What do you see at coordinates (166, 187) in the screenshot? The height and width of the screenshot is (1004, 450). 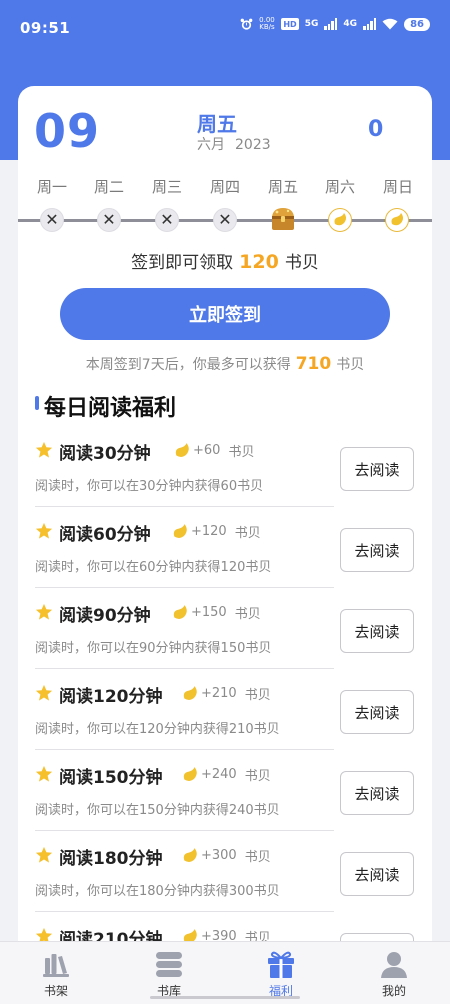 I see `week-label-wed: 周三` at bounding box center [166, 187].